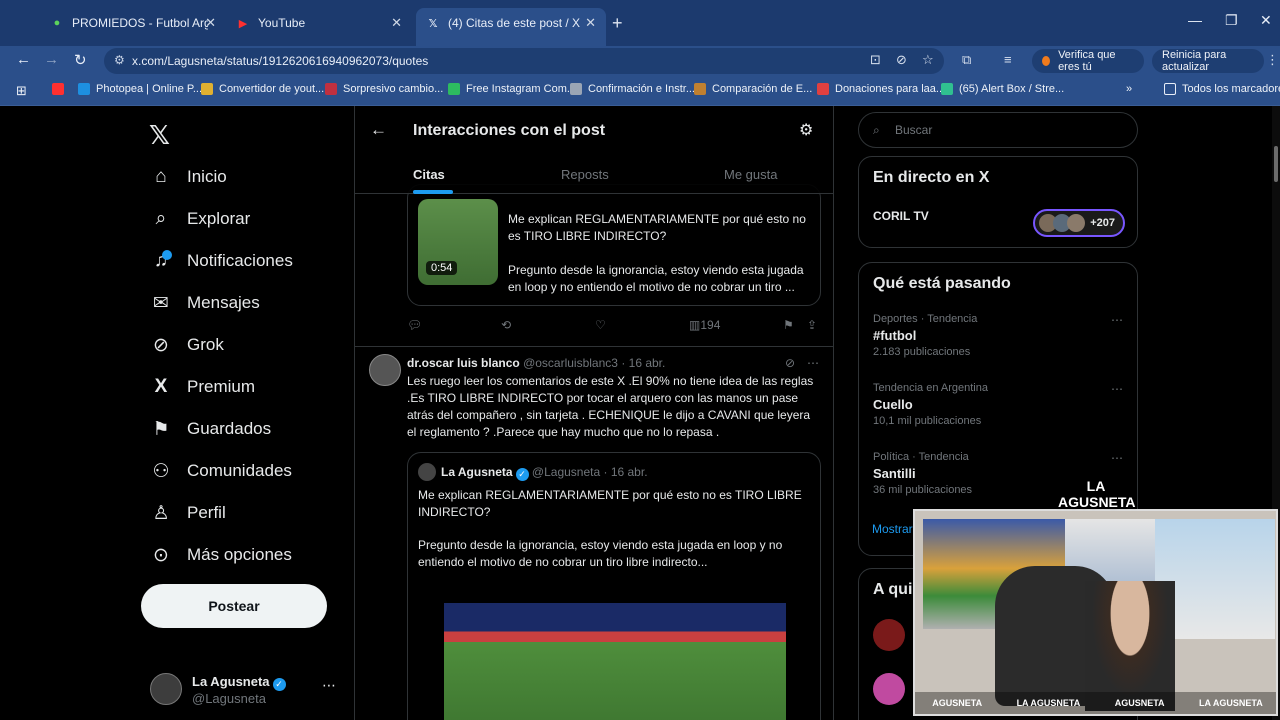  Describe the element at coordinates (219, 471) in the screenshot. I see `sidebar-item-comunidades: ⚇ Comunidades` at that location.